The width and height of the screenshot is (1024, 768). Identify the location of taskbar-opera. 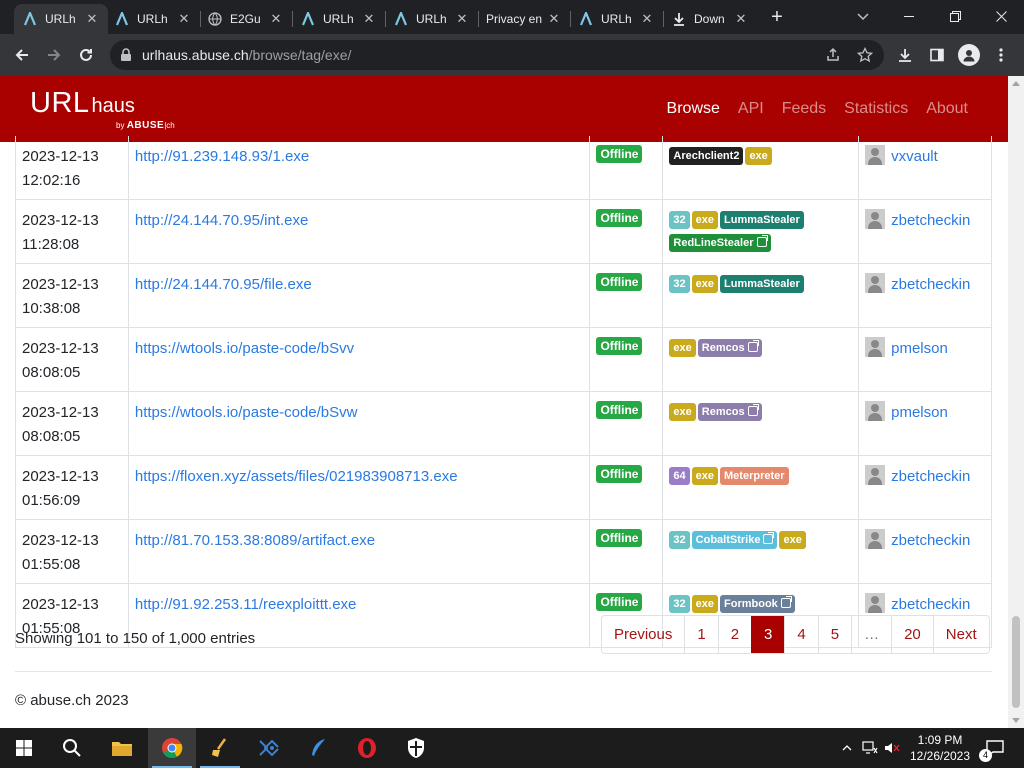
(367, 748).